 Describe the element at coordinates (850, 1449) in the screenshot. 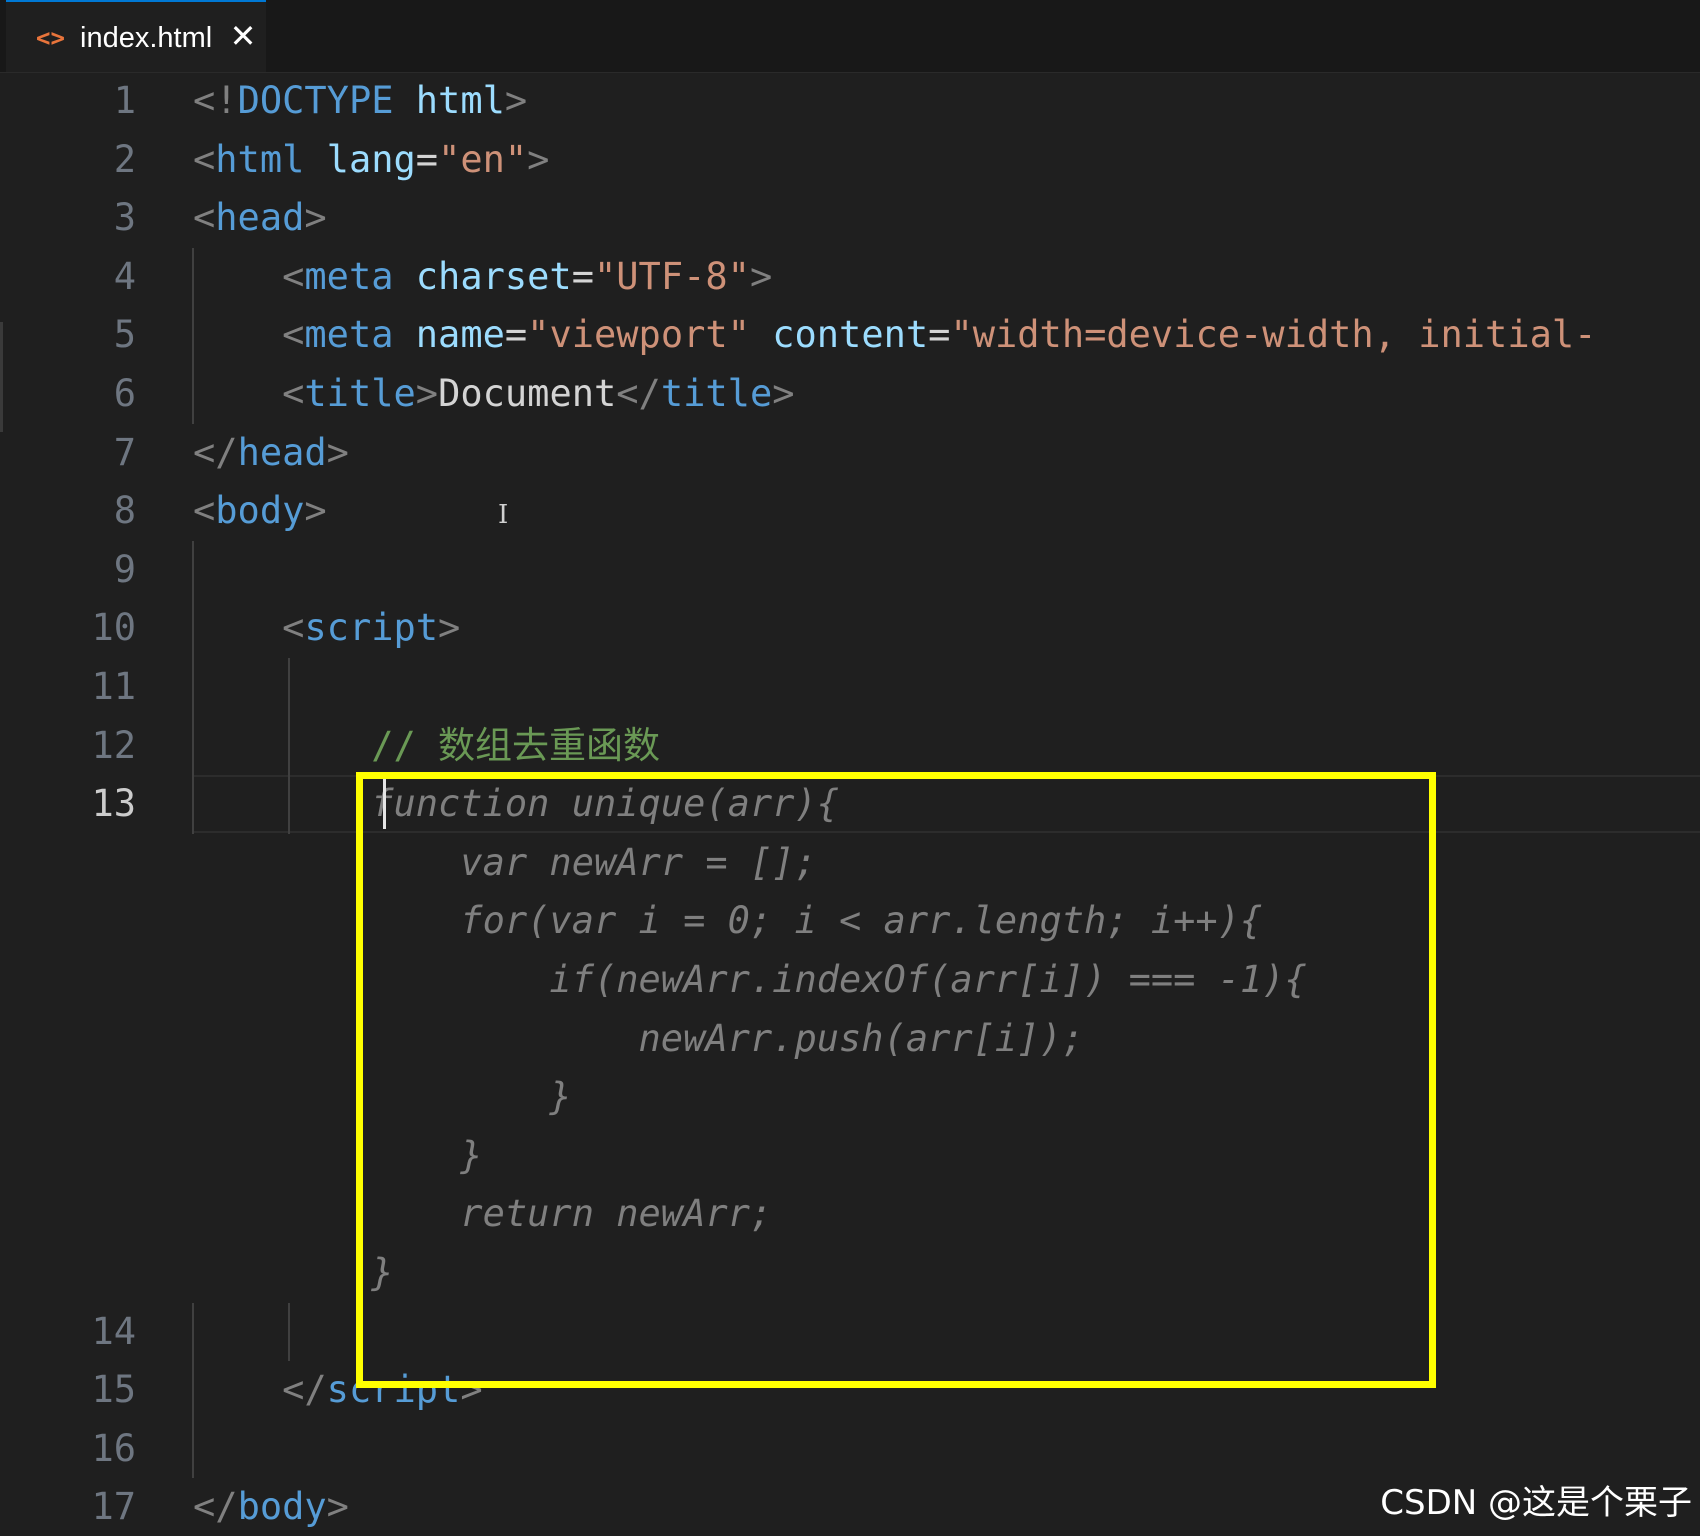

I see `code-line: 16` at that location.